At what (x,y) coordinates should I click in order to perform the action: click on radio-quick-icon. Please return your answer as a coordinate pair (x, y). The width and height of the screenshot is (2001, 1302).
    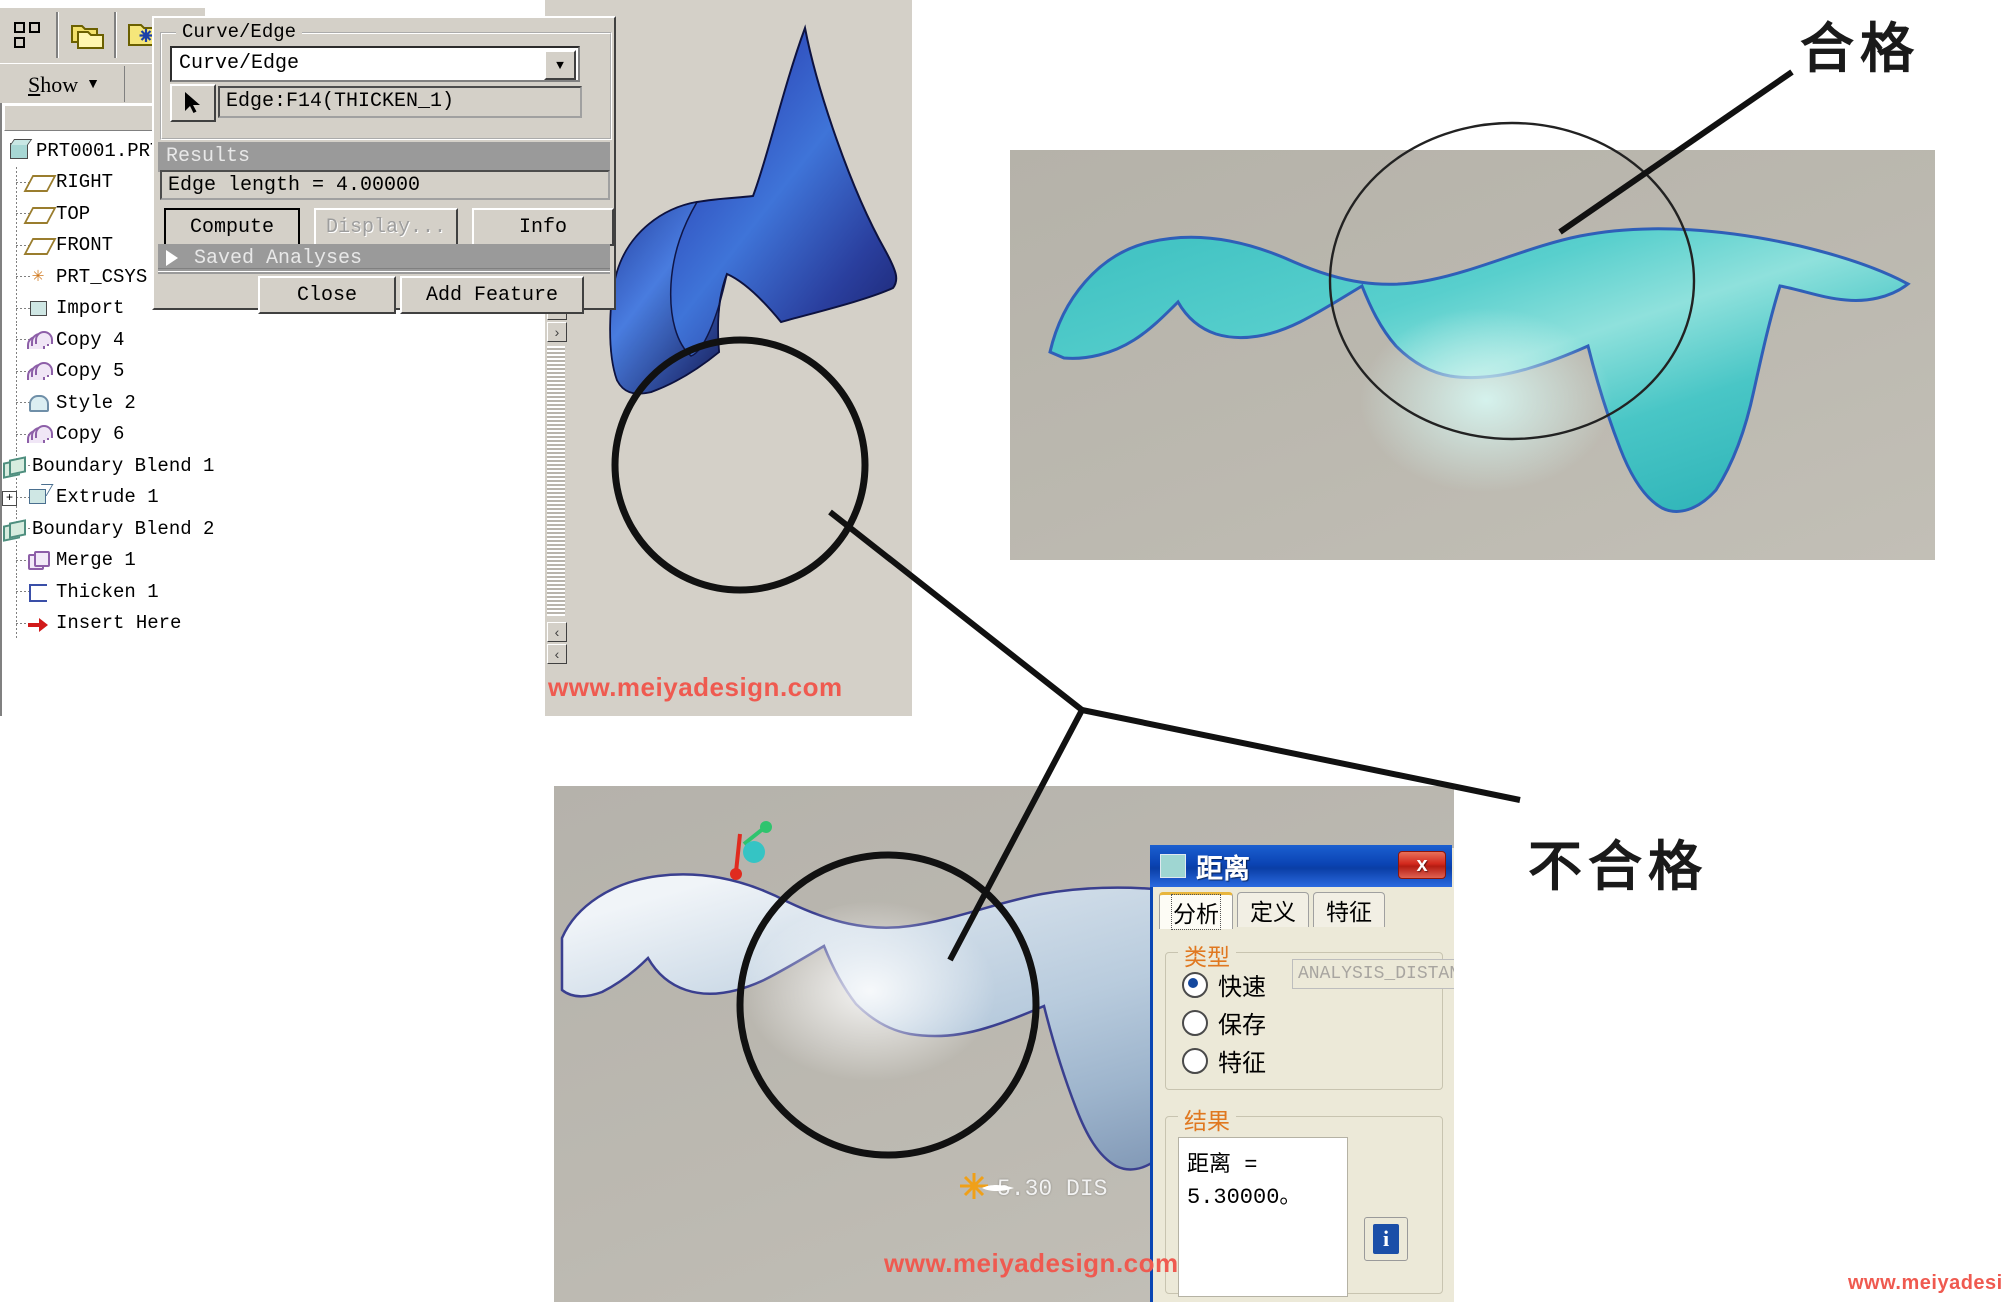
    Looking at the image, I should click on (1195, 984).